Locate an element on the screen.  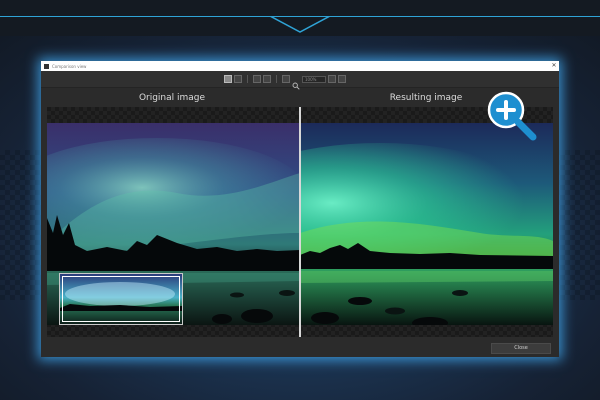
split-divider-handle is located at coordinates (300, 222).